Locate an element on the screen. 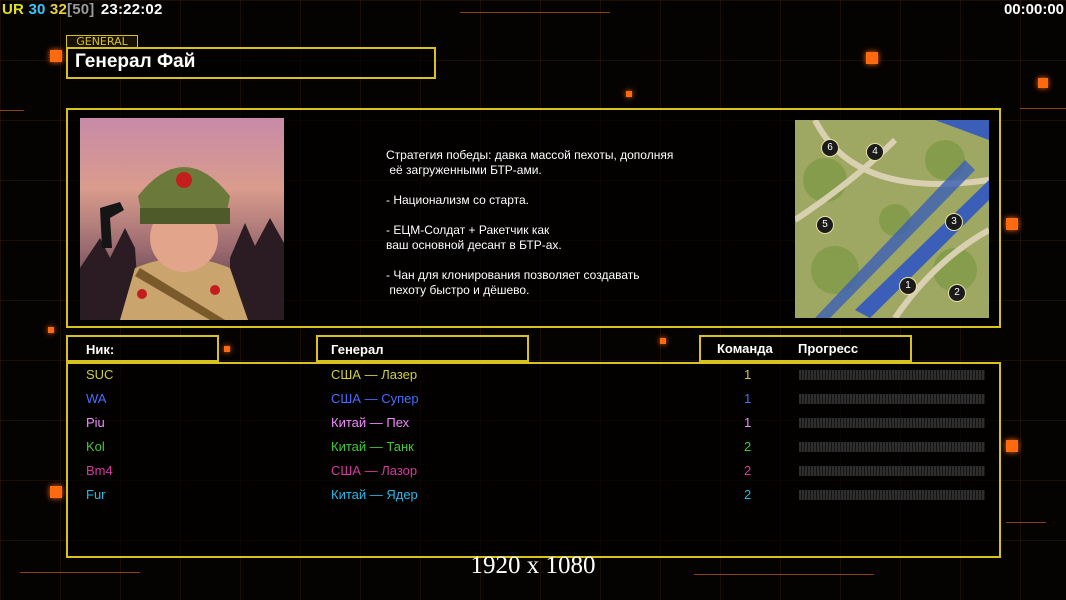  player-general: Китай — Пех is located at coordinates (370, 422).